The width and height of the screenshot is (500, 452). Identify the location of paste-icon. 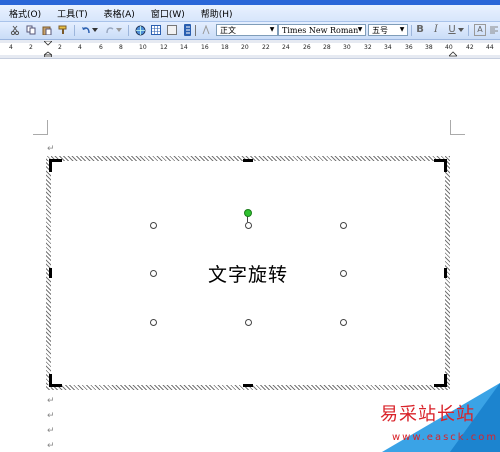
(47, 30).